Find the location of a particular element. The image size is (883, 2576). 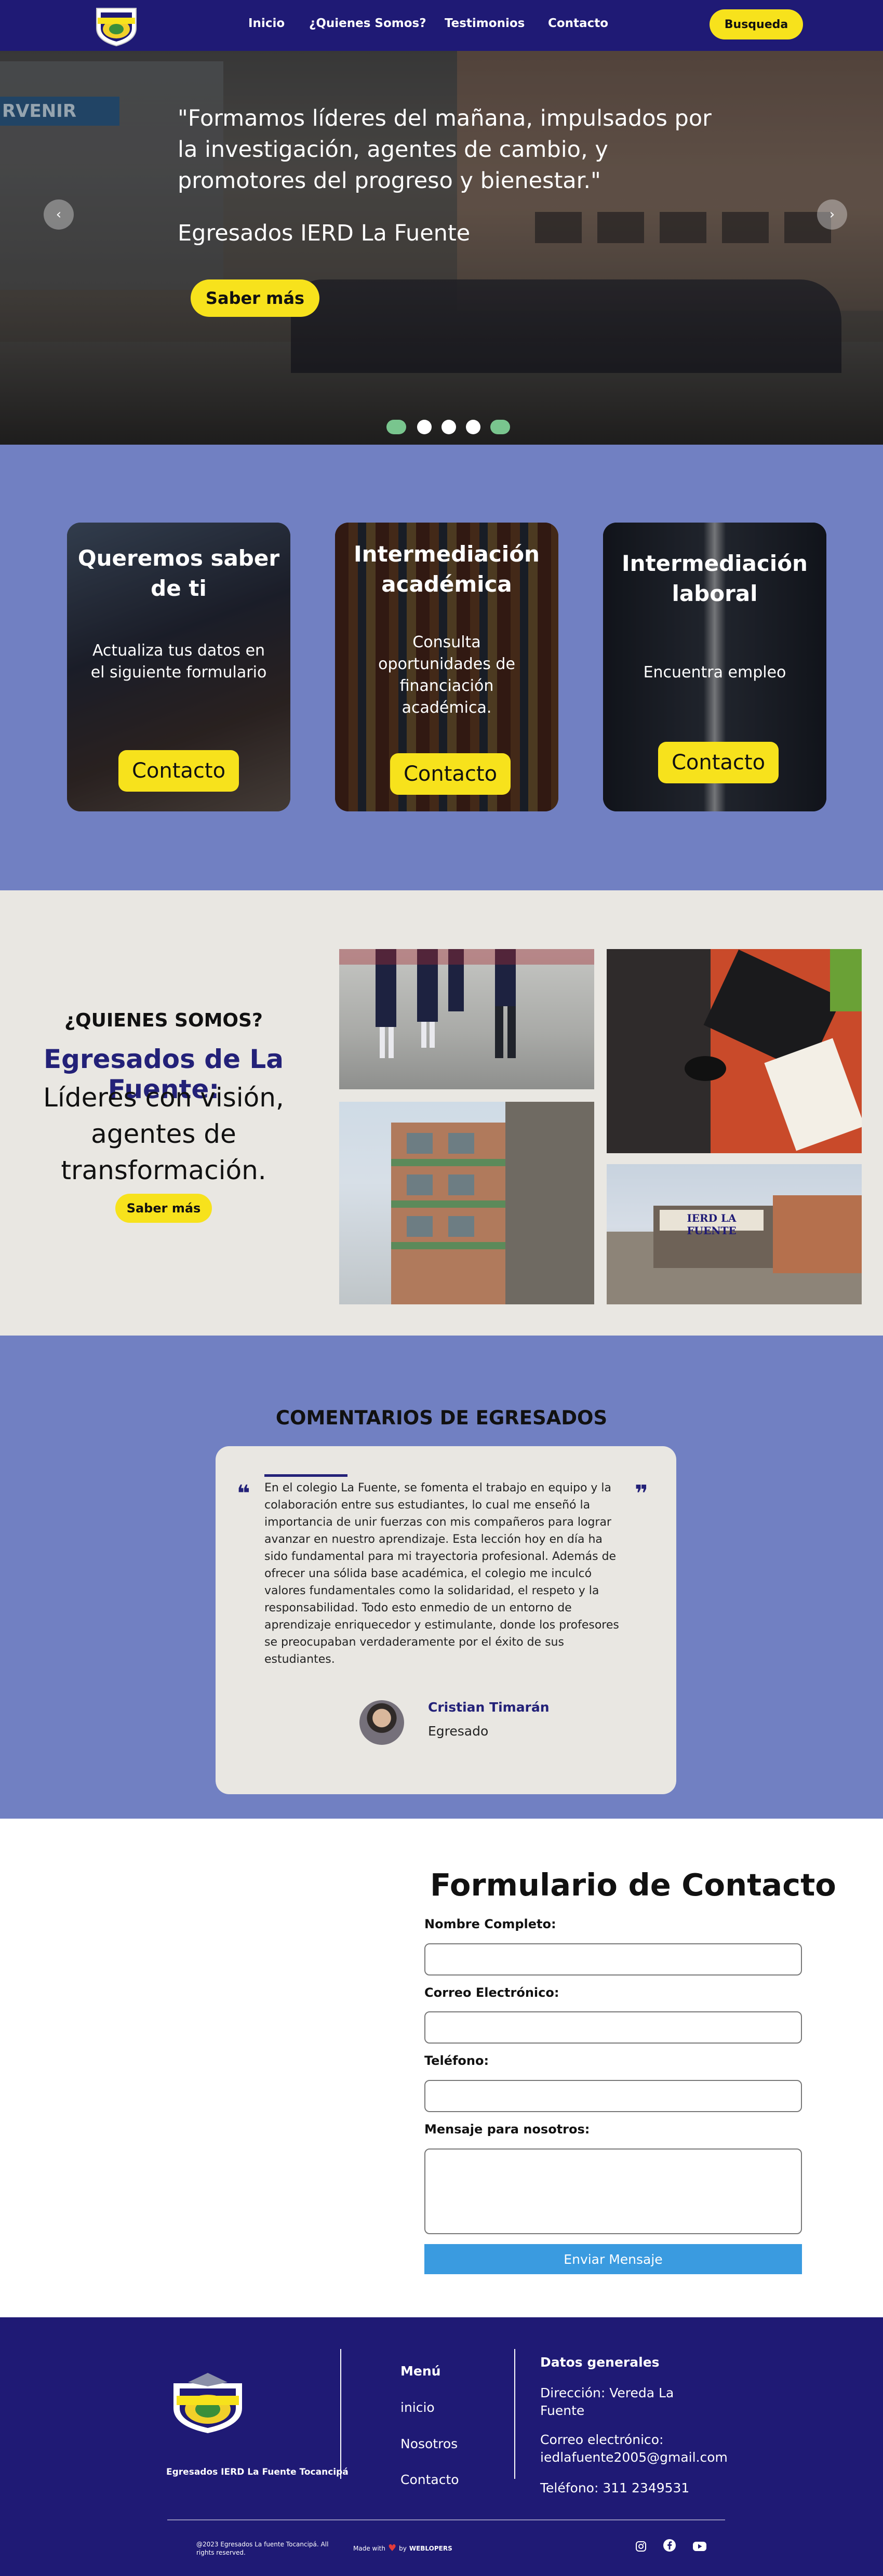

about-kicker: ¿QUIENES SOMOS? is located at coordinates (163, 1020).